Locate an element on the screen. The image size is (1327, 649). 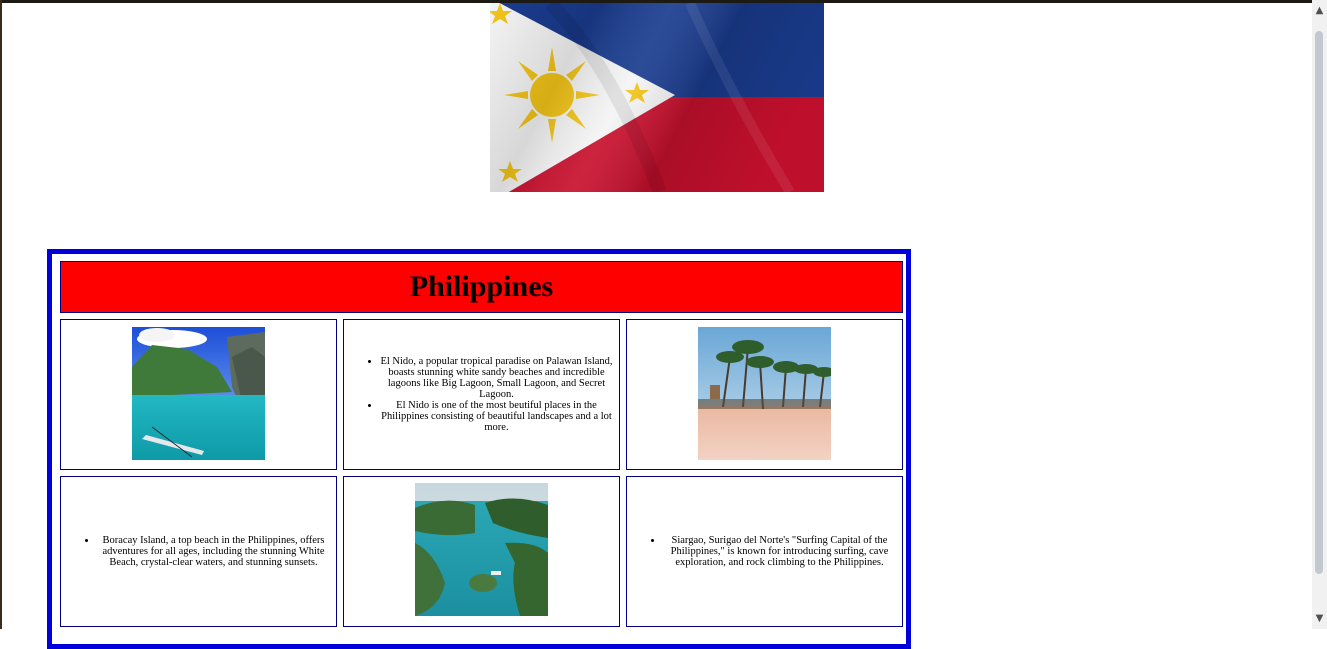
philippine-flag-image is located at coordinates (657, 97).